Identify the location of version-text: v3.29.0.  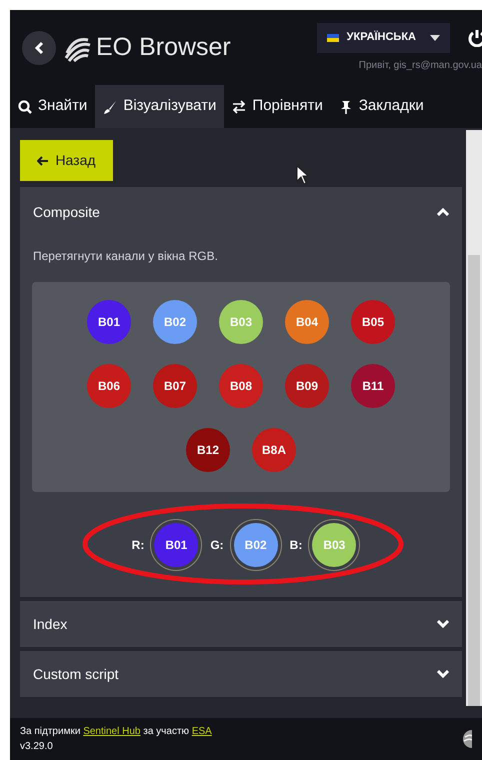
(37, 747).